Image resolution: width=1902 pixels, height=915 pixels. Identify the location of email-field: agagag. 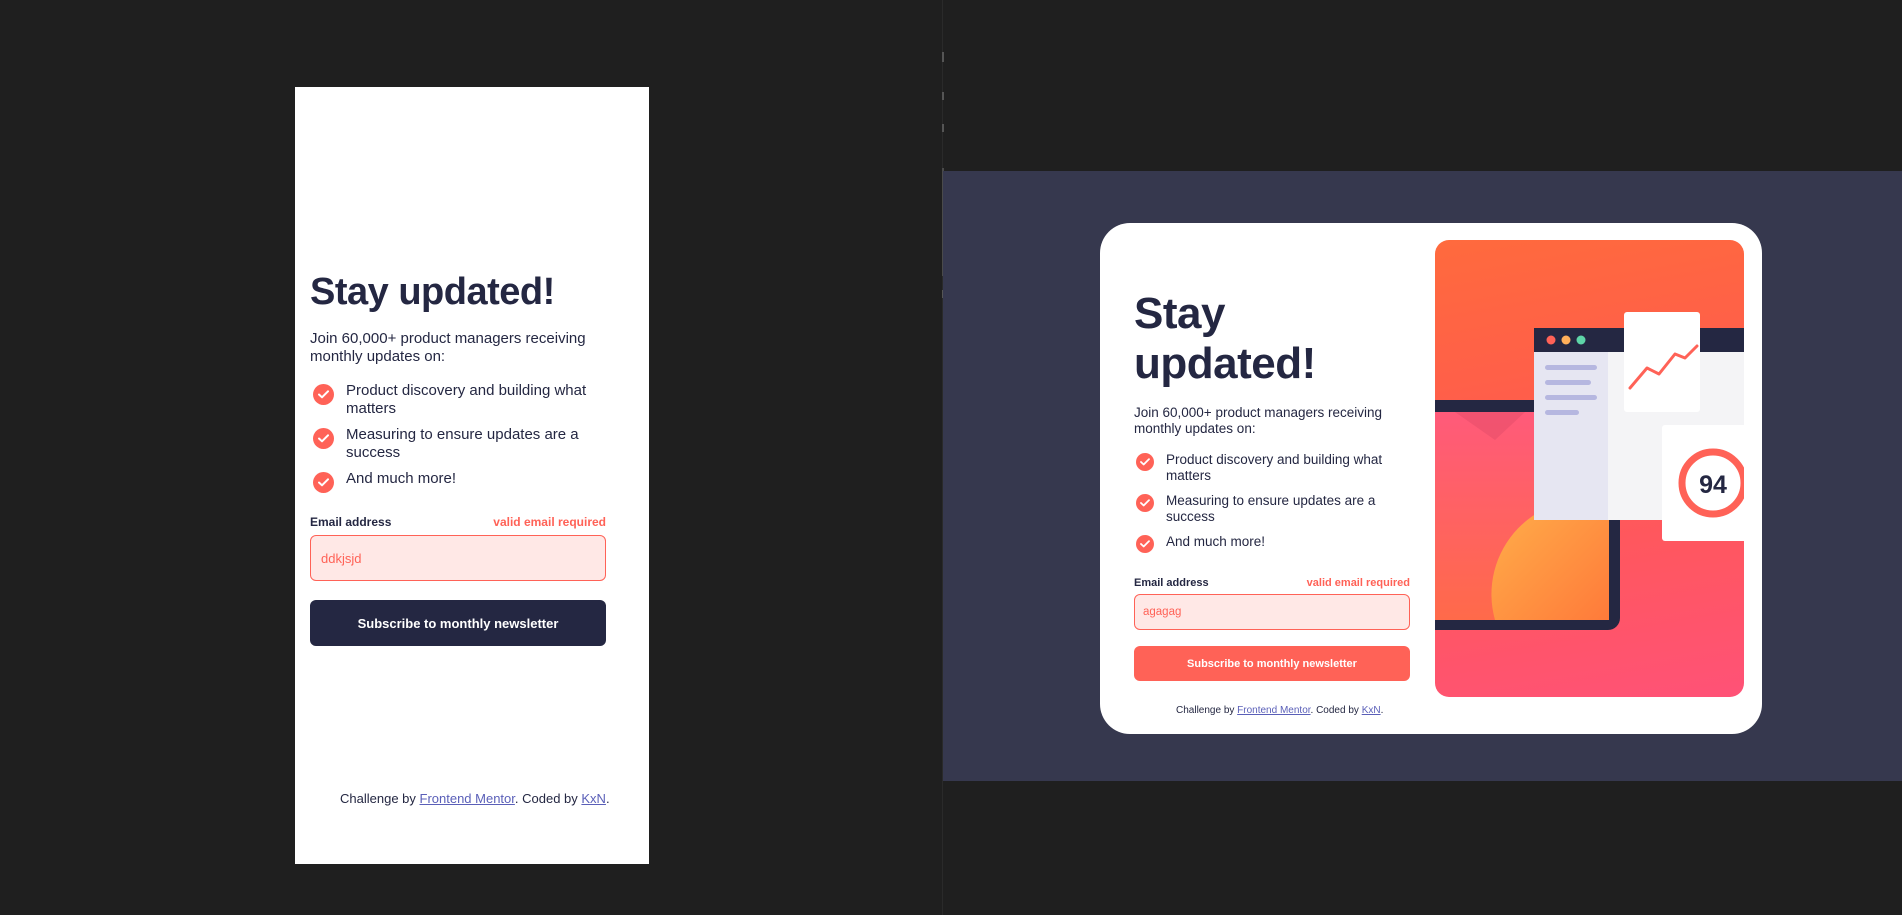
(1272, 612).